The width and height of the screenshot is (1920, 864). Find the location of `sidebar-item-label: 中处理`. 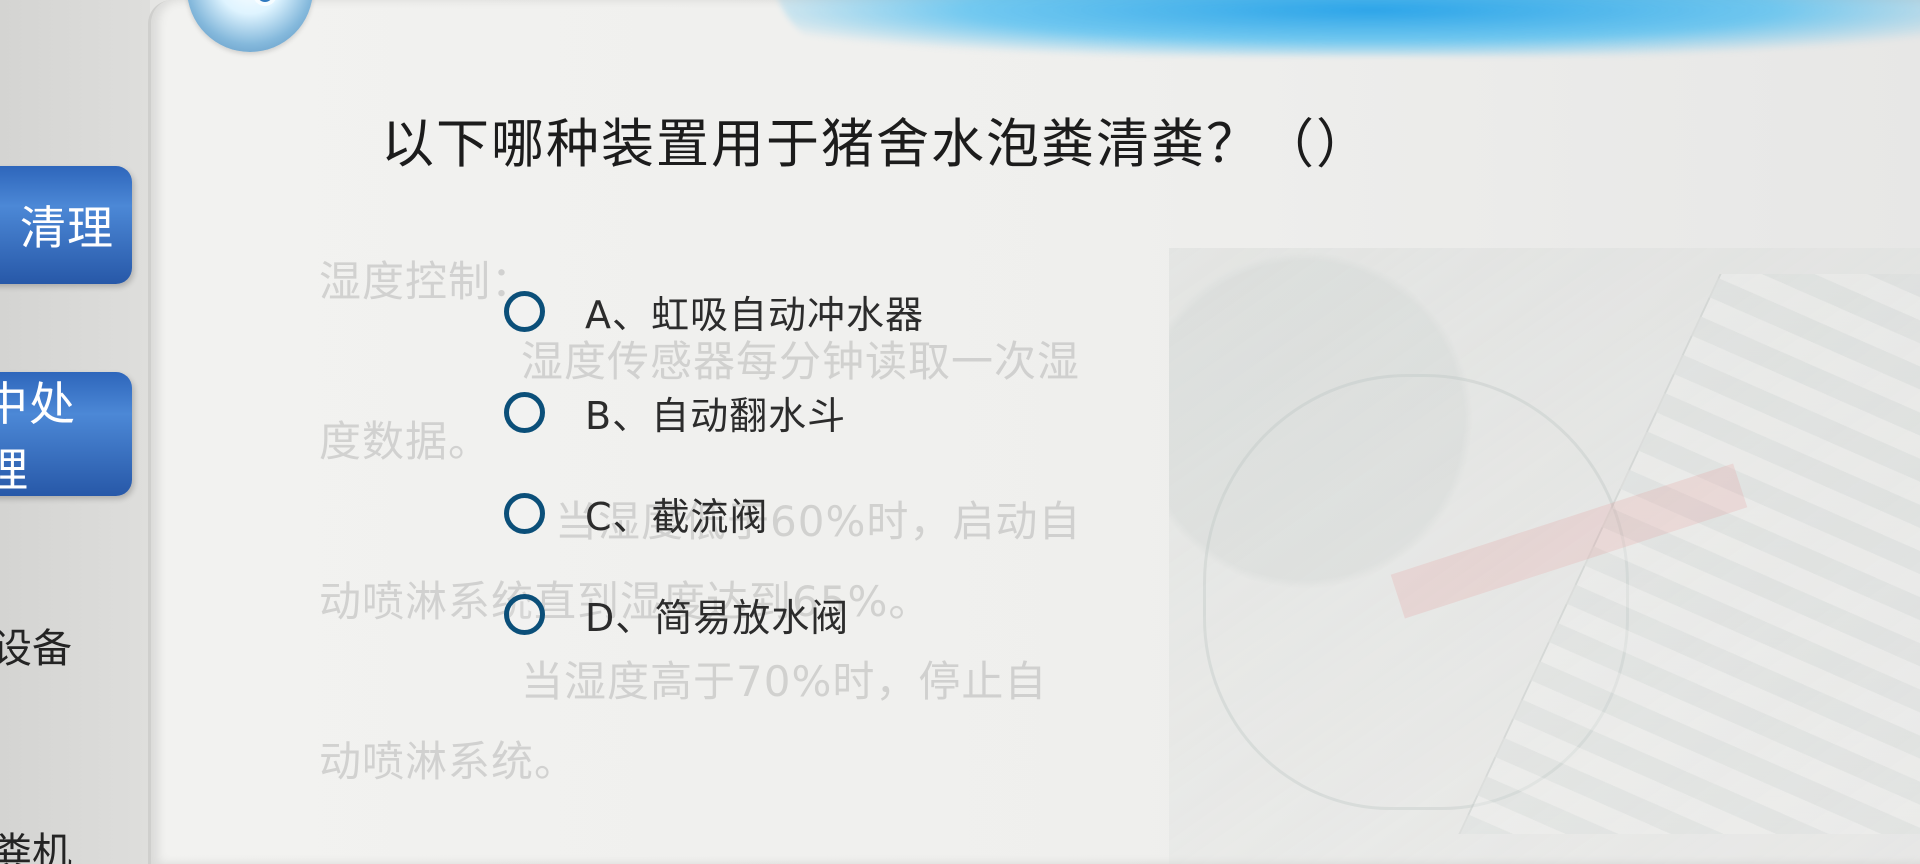

sidebar-item-label: 中处理 is located at coordinates (38, 436).